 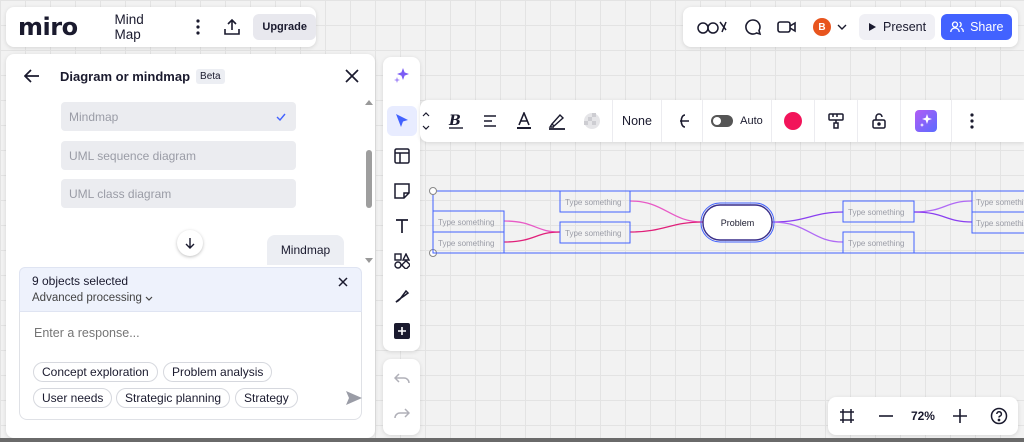 I want to click on auto-layout-toggle: Auto, so click(x=737, y=121).